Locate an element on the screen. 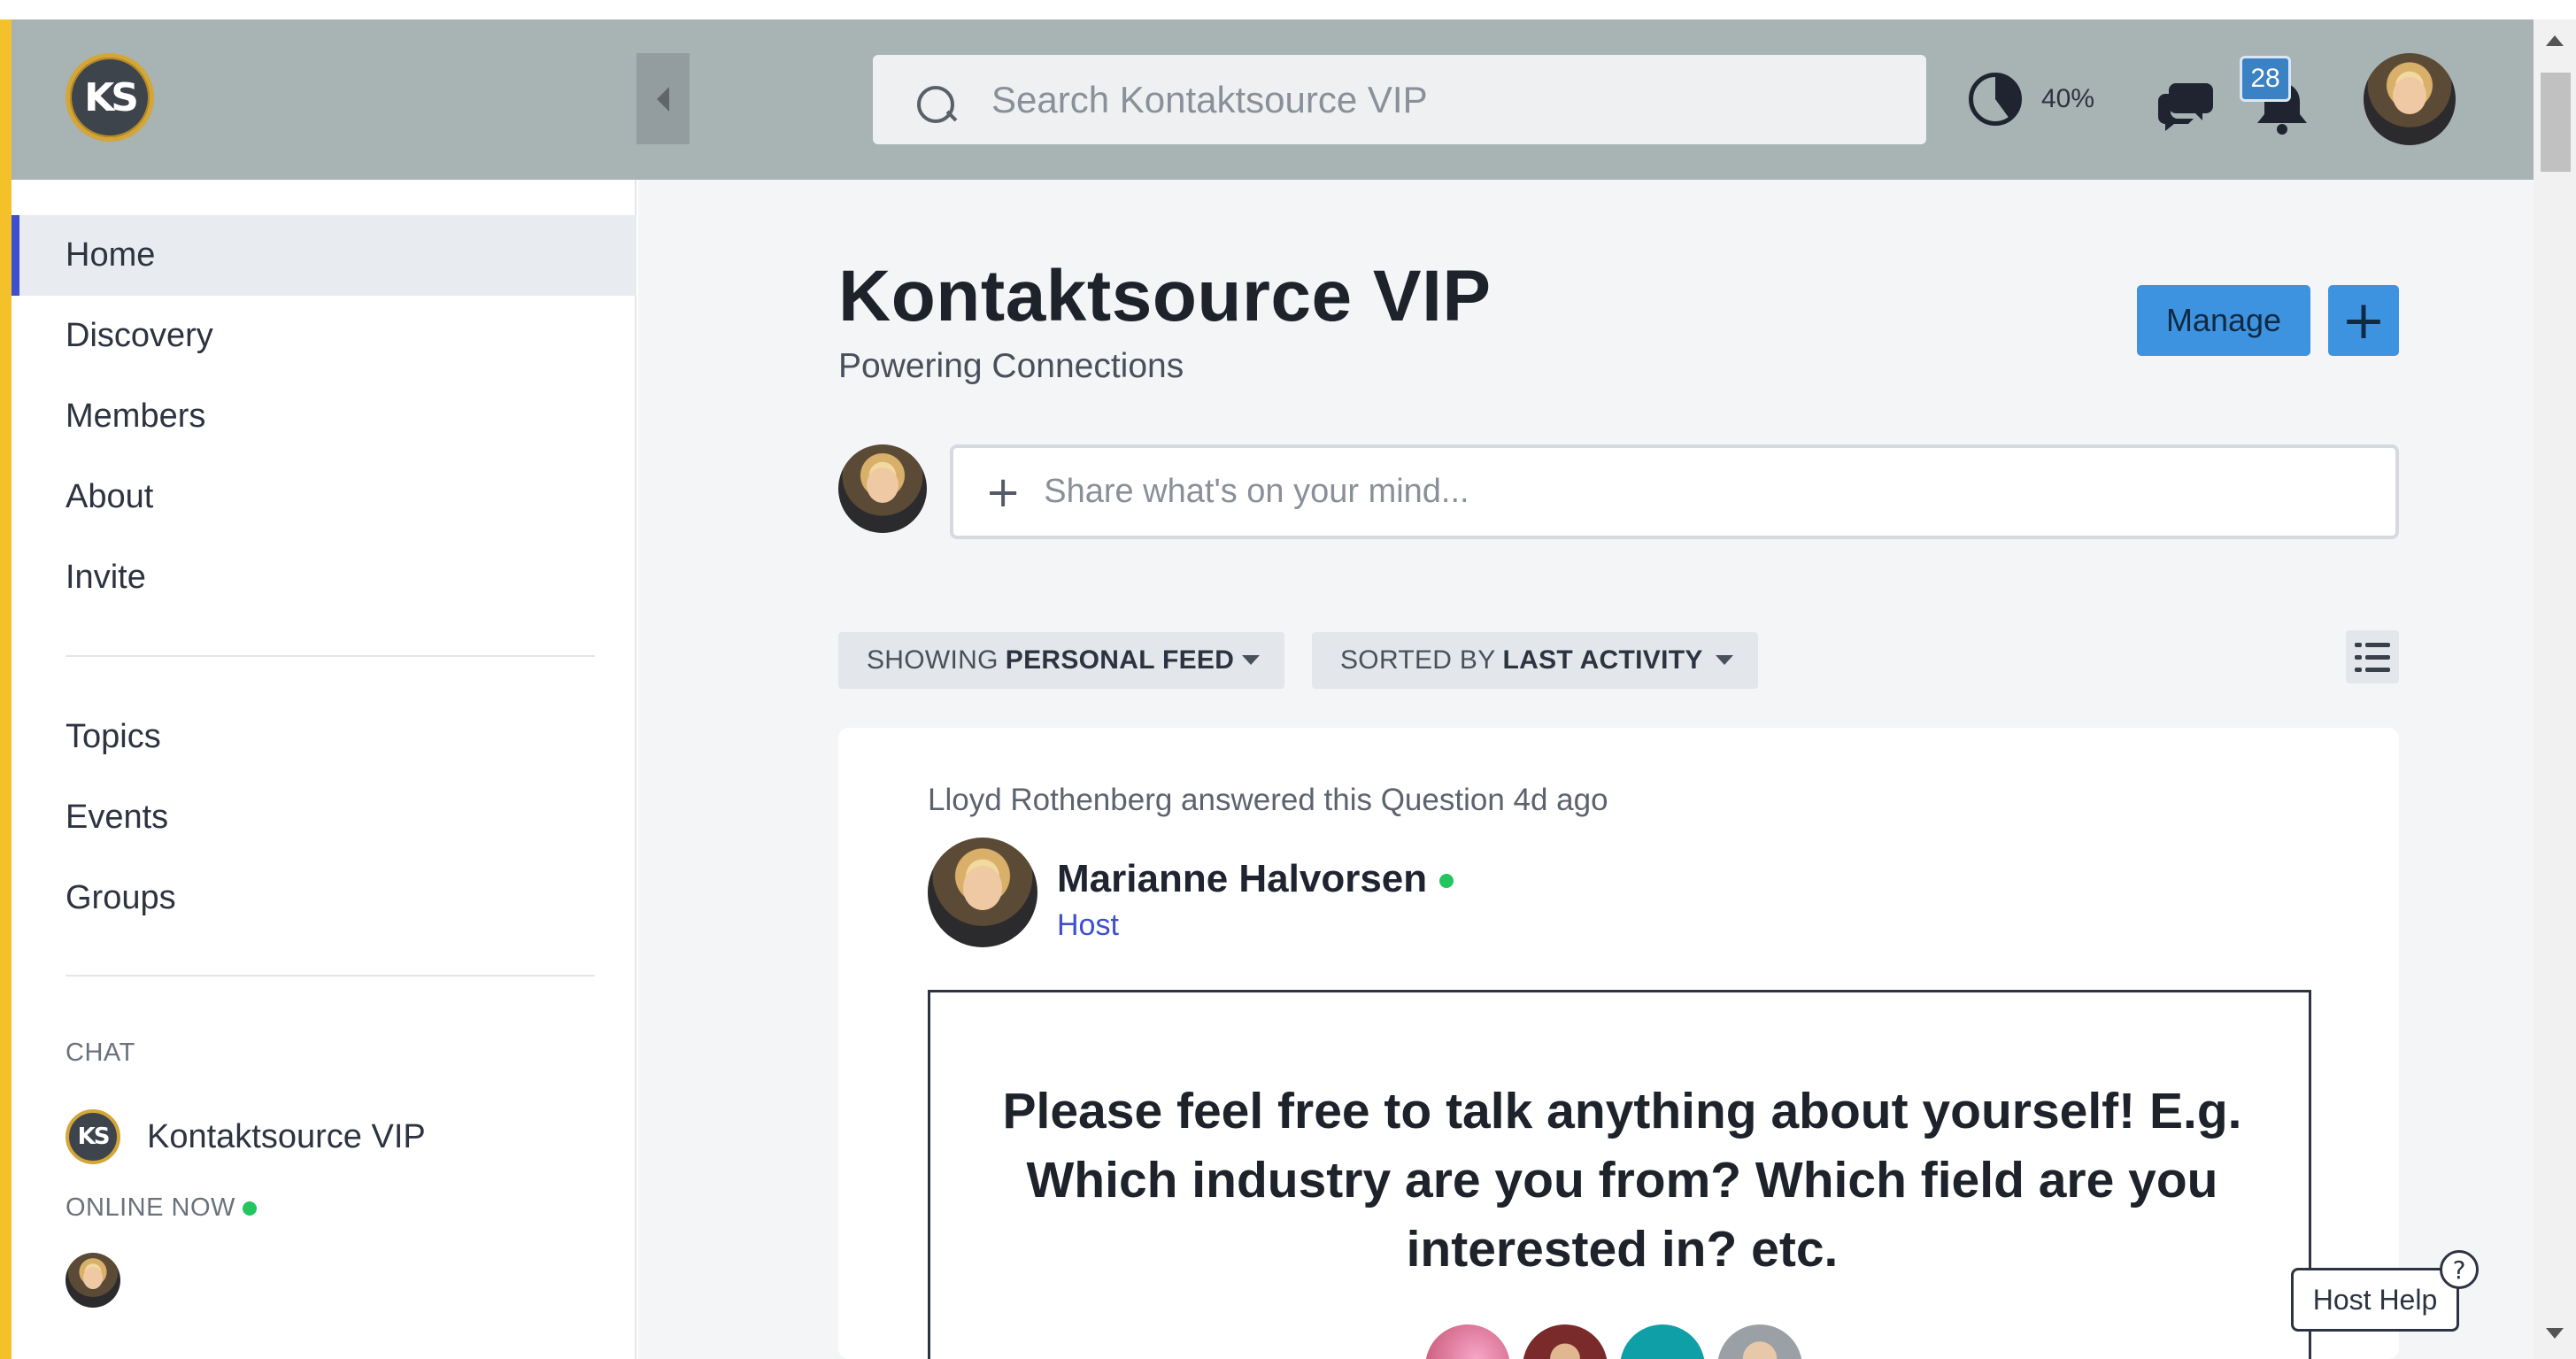  community-logo: KS is located at coordinates (110, 97).